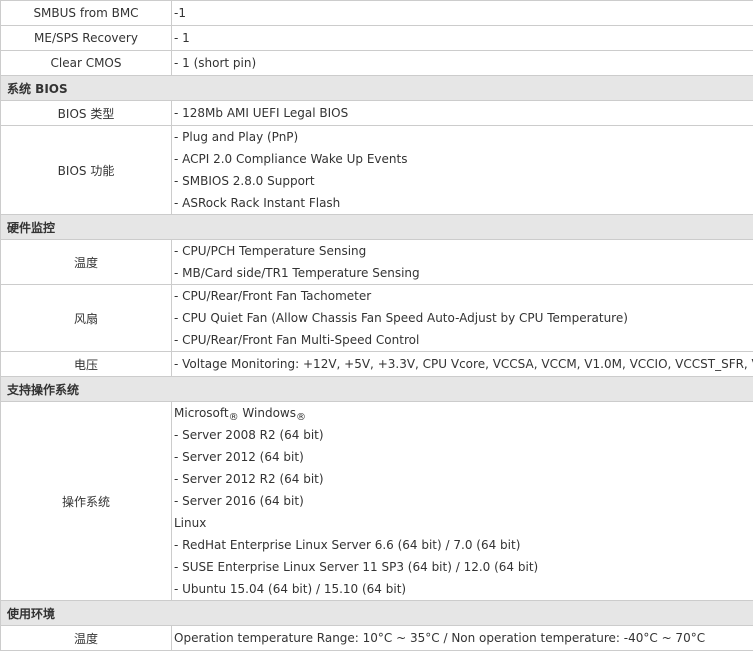 The height and width of the screenshot is (663, 753). I want to click on spec-row-smbus: SMBUS from BMC -1, so click(376, 13).